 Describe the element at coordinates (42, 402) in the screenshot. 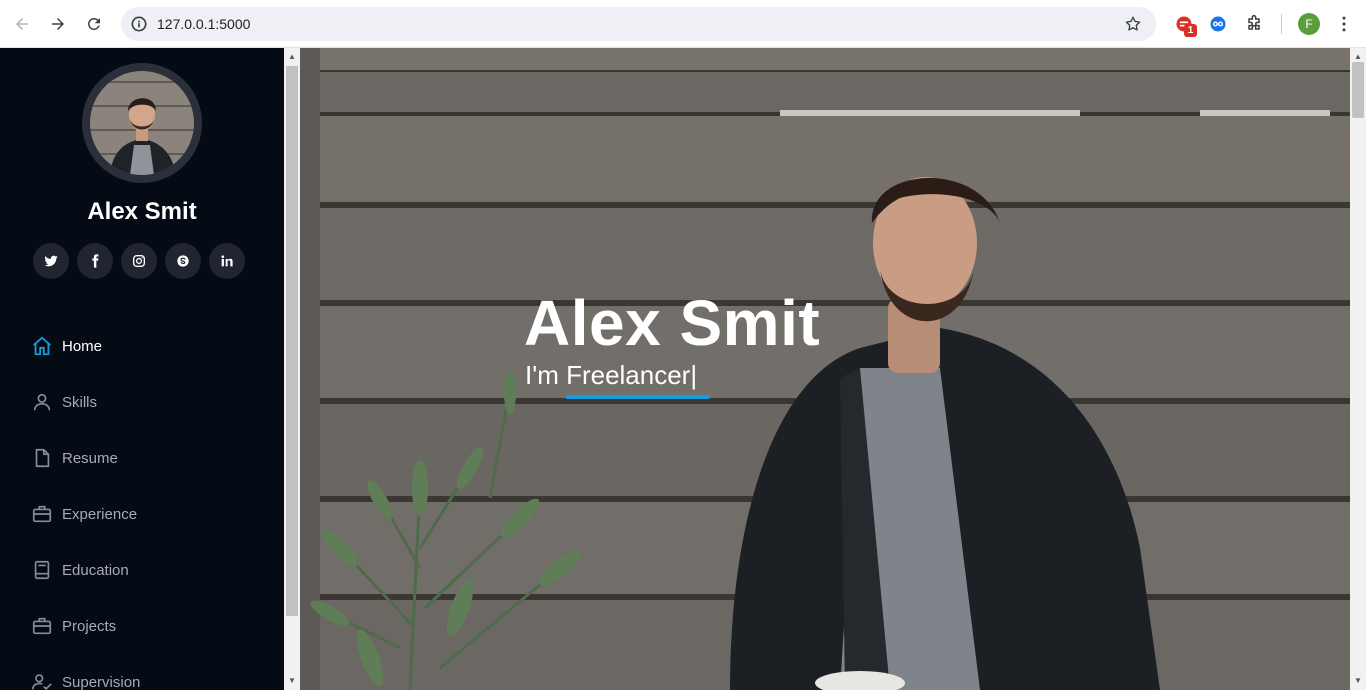

I see `user-icon` at that location.